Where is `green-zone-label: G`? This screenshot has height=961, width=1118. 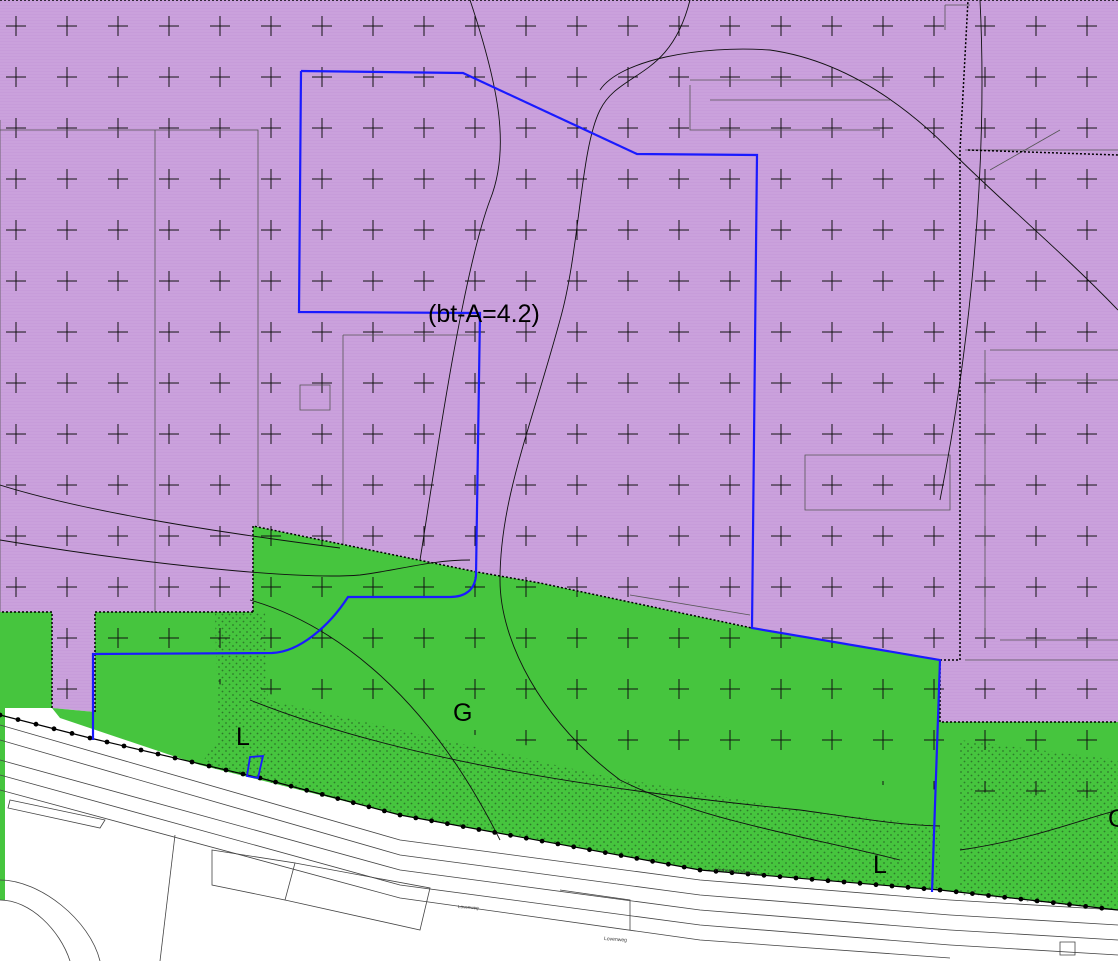
green-zone-label: G is located at coordinates (462, 713).